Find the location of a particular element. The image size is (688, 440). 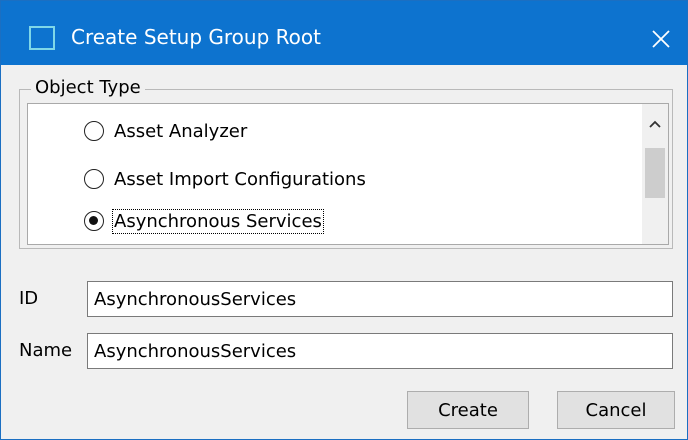

option-label: Asynchronous Services is located at coordinates (218, 221).